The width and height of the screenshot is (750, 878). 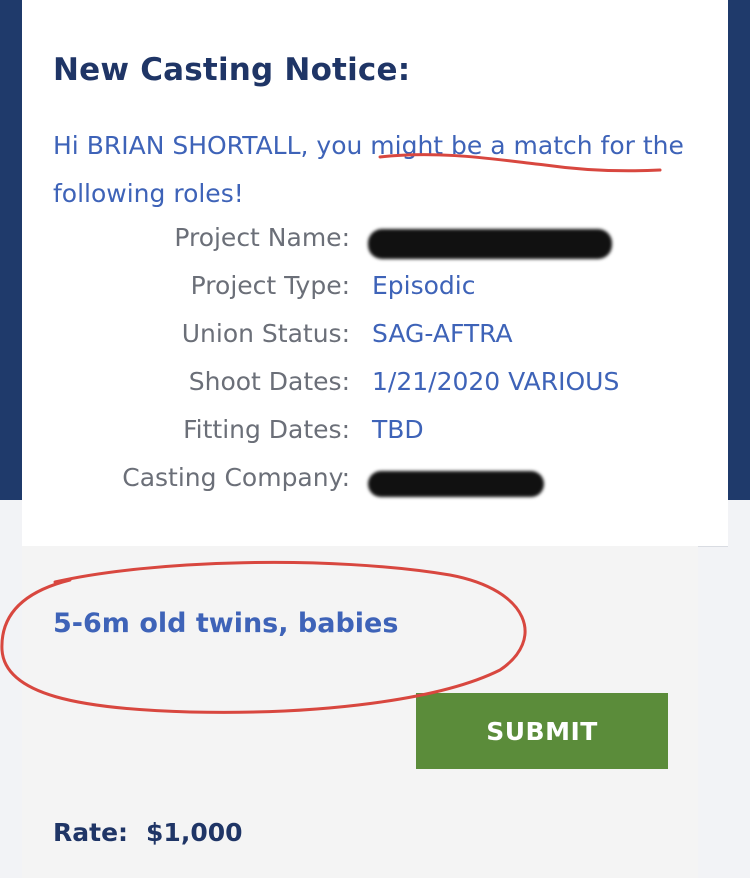 I want to click on detail-row-union-status: Union Status: SAG-AFTRA, so click(x=375, y=343).